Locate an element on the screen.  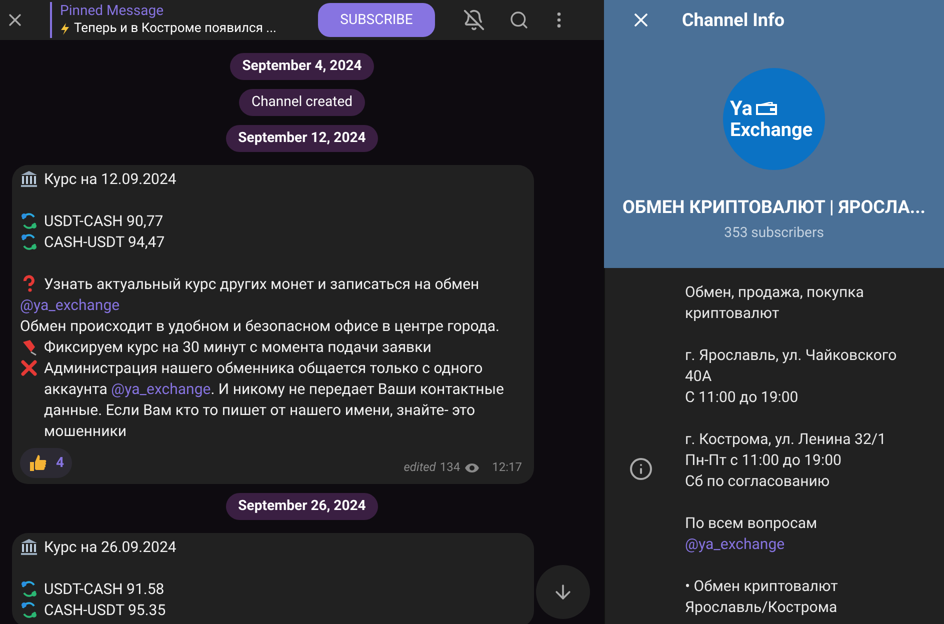
description-text: Пн-Пт с 11:00 до 19:00 is located at coordinates (763, 460).